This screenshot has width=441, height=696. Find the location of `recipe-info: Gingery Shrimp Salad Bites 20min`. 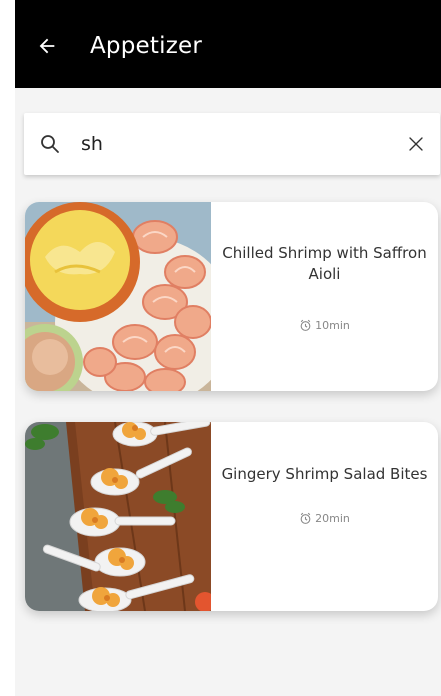

recipe-info: Gingery Shrimp Salad Bites 20min is located at coordinates (324, 516).